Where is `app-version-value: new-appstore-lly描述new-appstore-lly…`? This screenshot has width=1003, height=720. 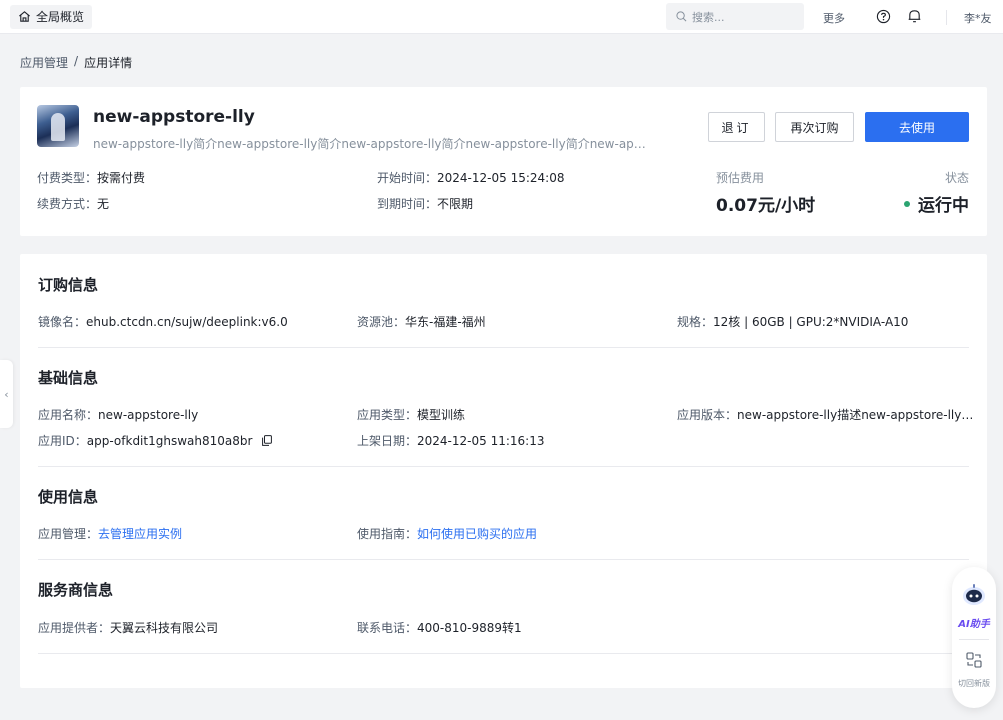
app-version-value: new-appstore-lly描述new-appstore-lly… is located at coordinates (855, 415).